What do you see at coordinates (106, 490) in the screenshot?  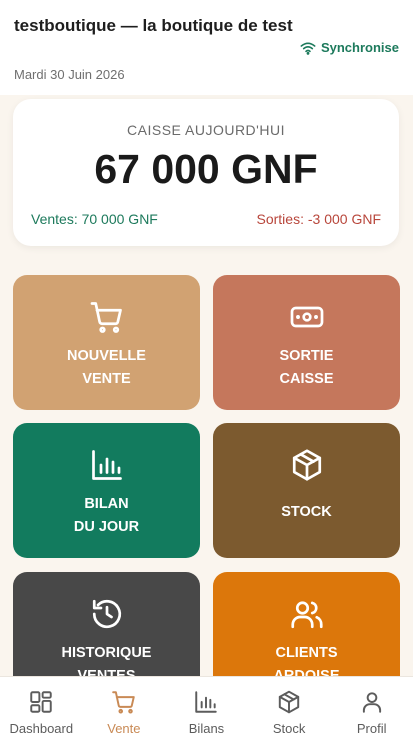 I see `daily-report-button: BILAN DU JOUR` at bounding box center [106, 490].